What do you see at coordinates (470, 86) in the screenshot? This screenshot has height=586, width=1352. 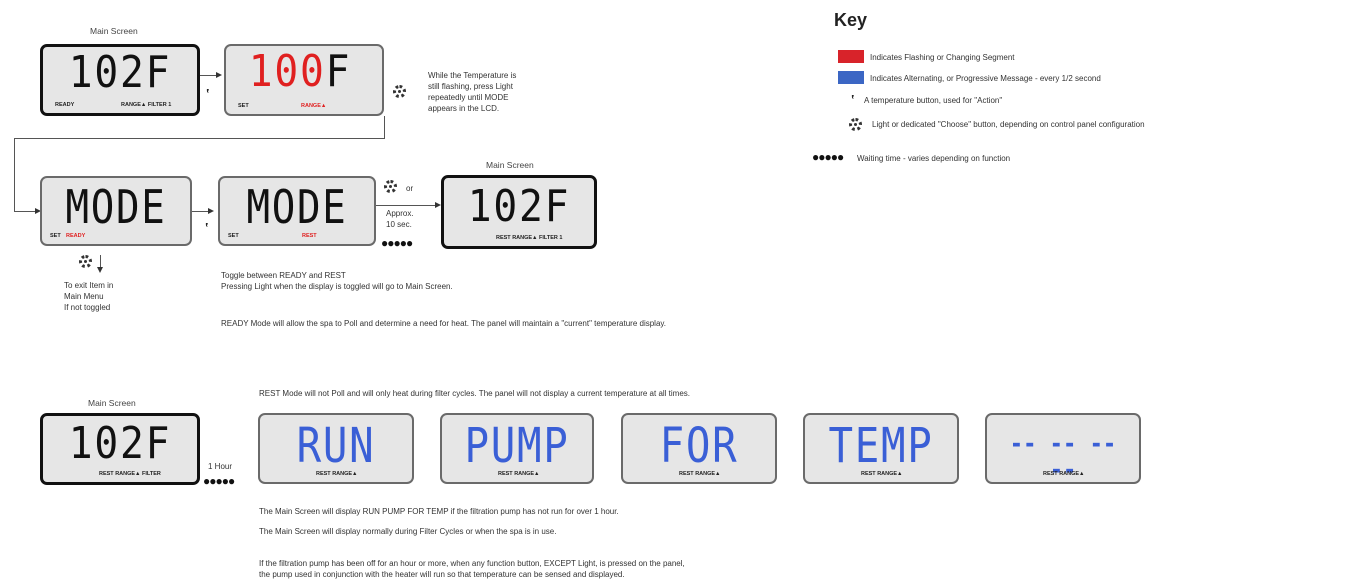 I see `note-line: still flashing, press Light` at bounding box center [470, 86].